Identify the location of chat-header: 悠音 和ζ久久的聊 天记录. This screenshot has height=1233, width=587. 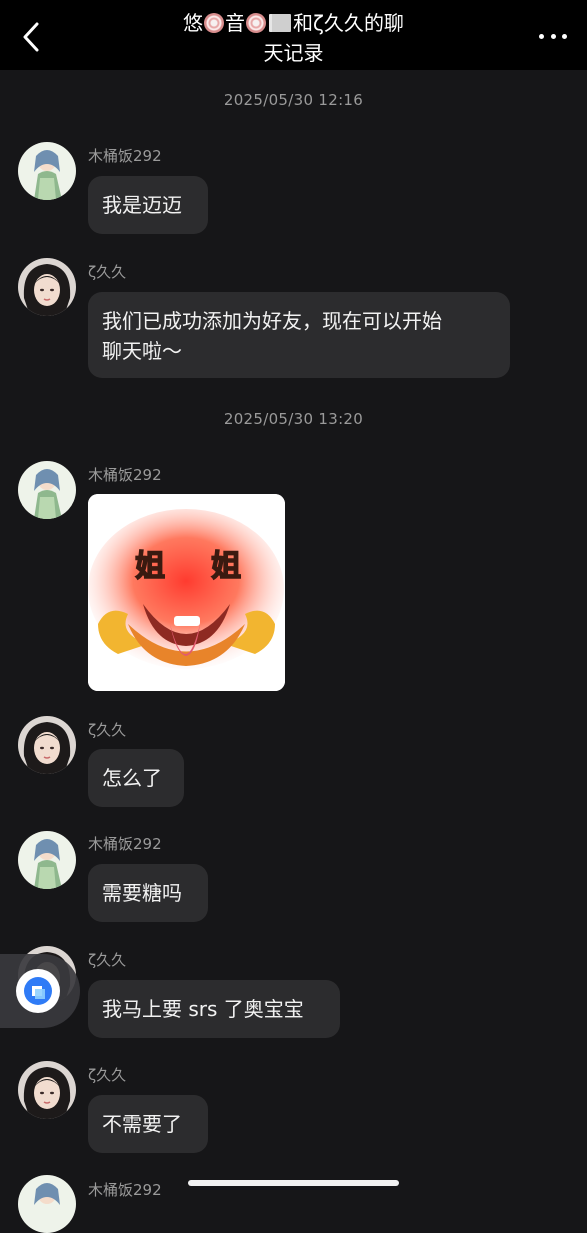
(293, 35).